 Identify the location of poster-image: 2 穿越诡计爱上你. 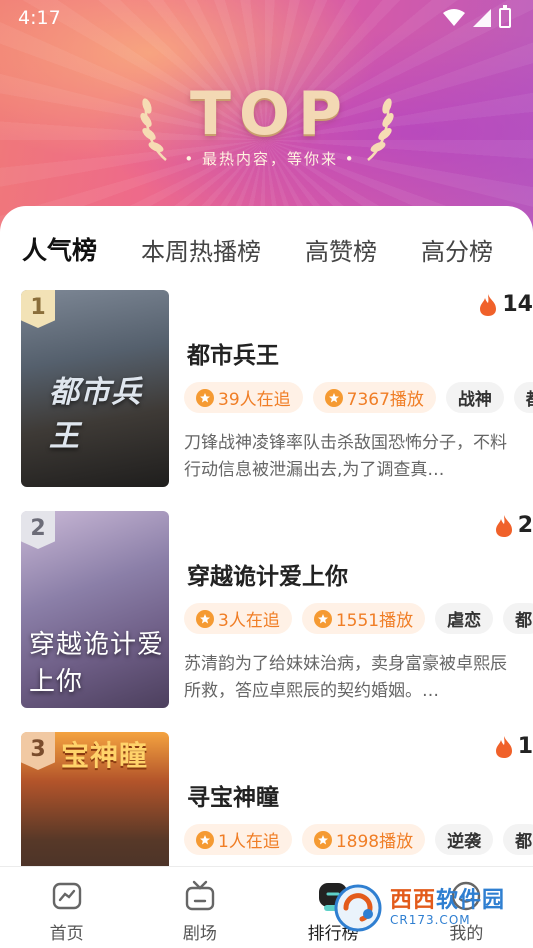
(95, 609).